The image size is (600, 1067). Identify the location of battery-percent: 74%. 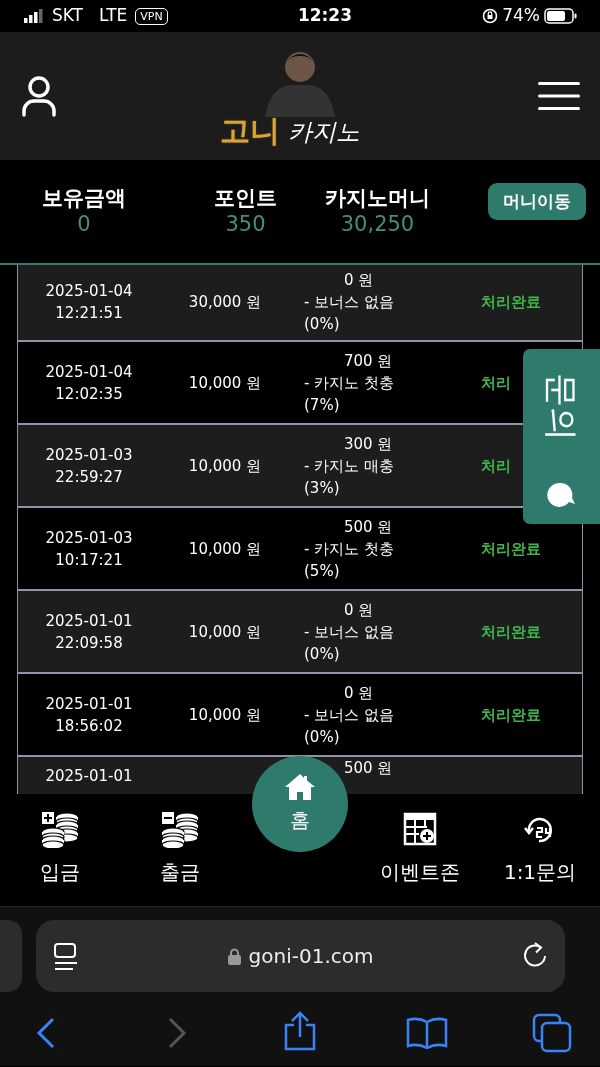
(521, 16).